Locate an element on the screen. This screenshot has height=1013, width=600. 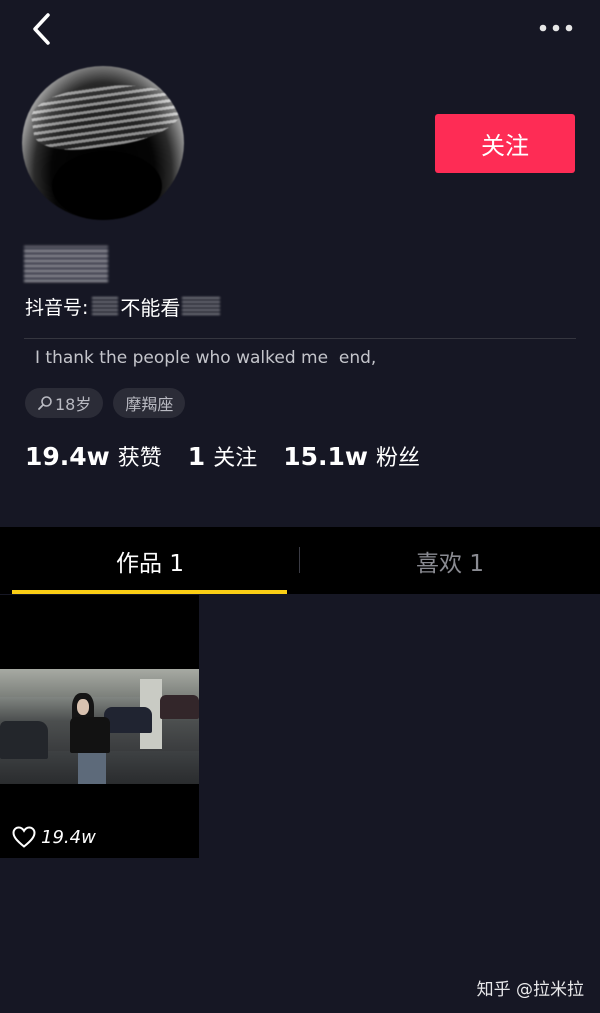
tag-age: 18岁 is located at coordinates (64, 403).